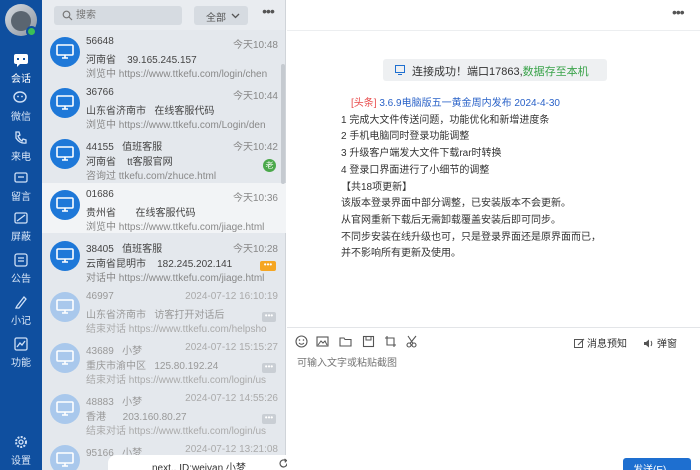 This screenshot has width=700, height=470. What do you see at coordinates (100, 92) in the screenshot?
I see `visitor-id: 36766` at bounding box center [100, 92].